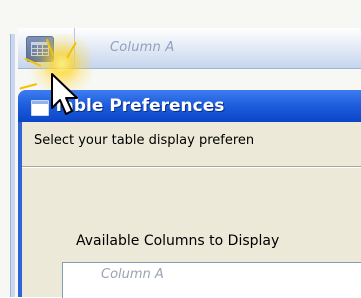 The width and height of the screenshot is (361, 298). What do you see at coordinates (132, 274) in the screenshot?
I see `list-item: Column A` at bounding box center [132, 274].